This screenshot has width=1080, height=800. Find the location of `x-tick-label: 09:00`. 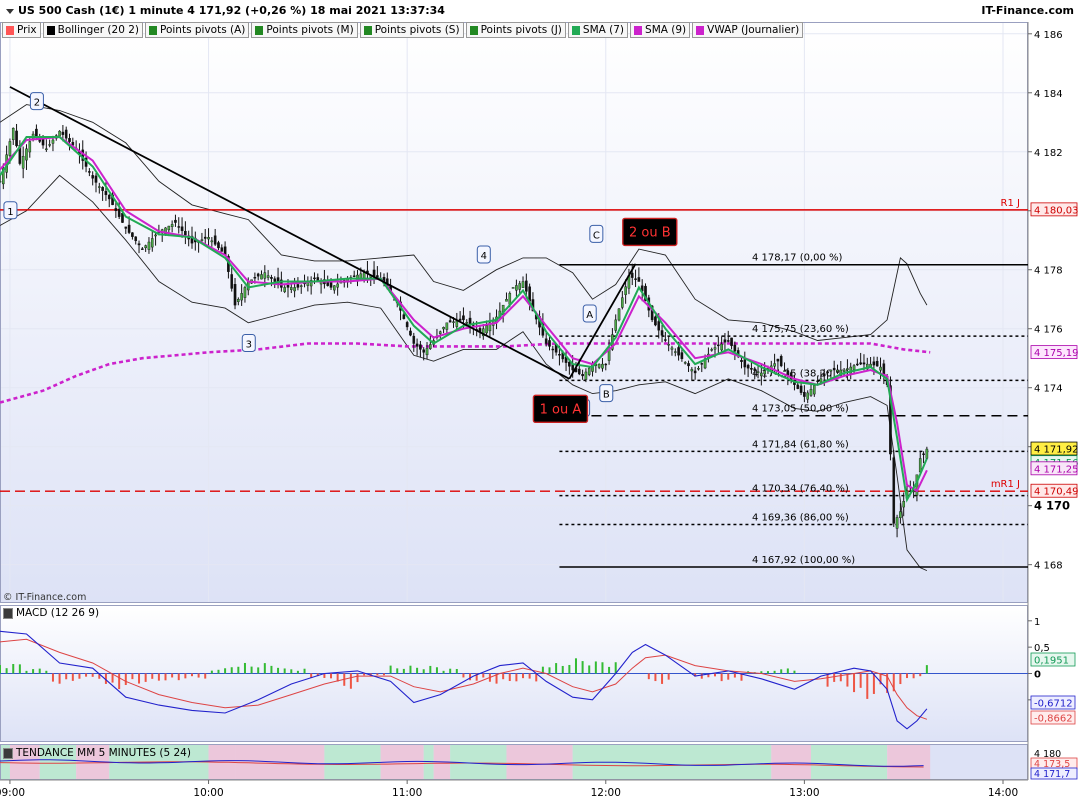

x-tick-label: 09:00 is located at coordinates (12, 793).